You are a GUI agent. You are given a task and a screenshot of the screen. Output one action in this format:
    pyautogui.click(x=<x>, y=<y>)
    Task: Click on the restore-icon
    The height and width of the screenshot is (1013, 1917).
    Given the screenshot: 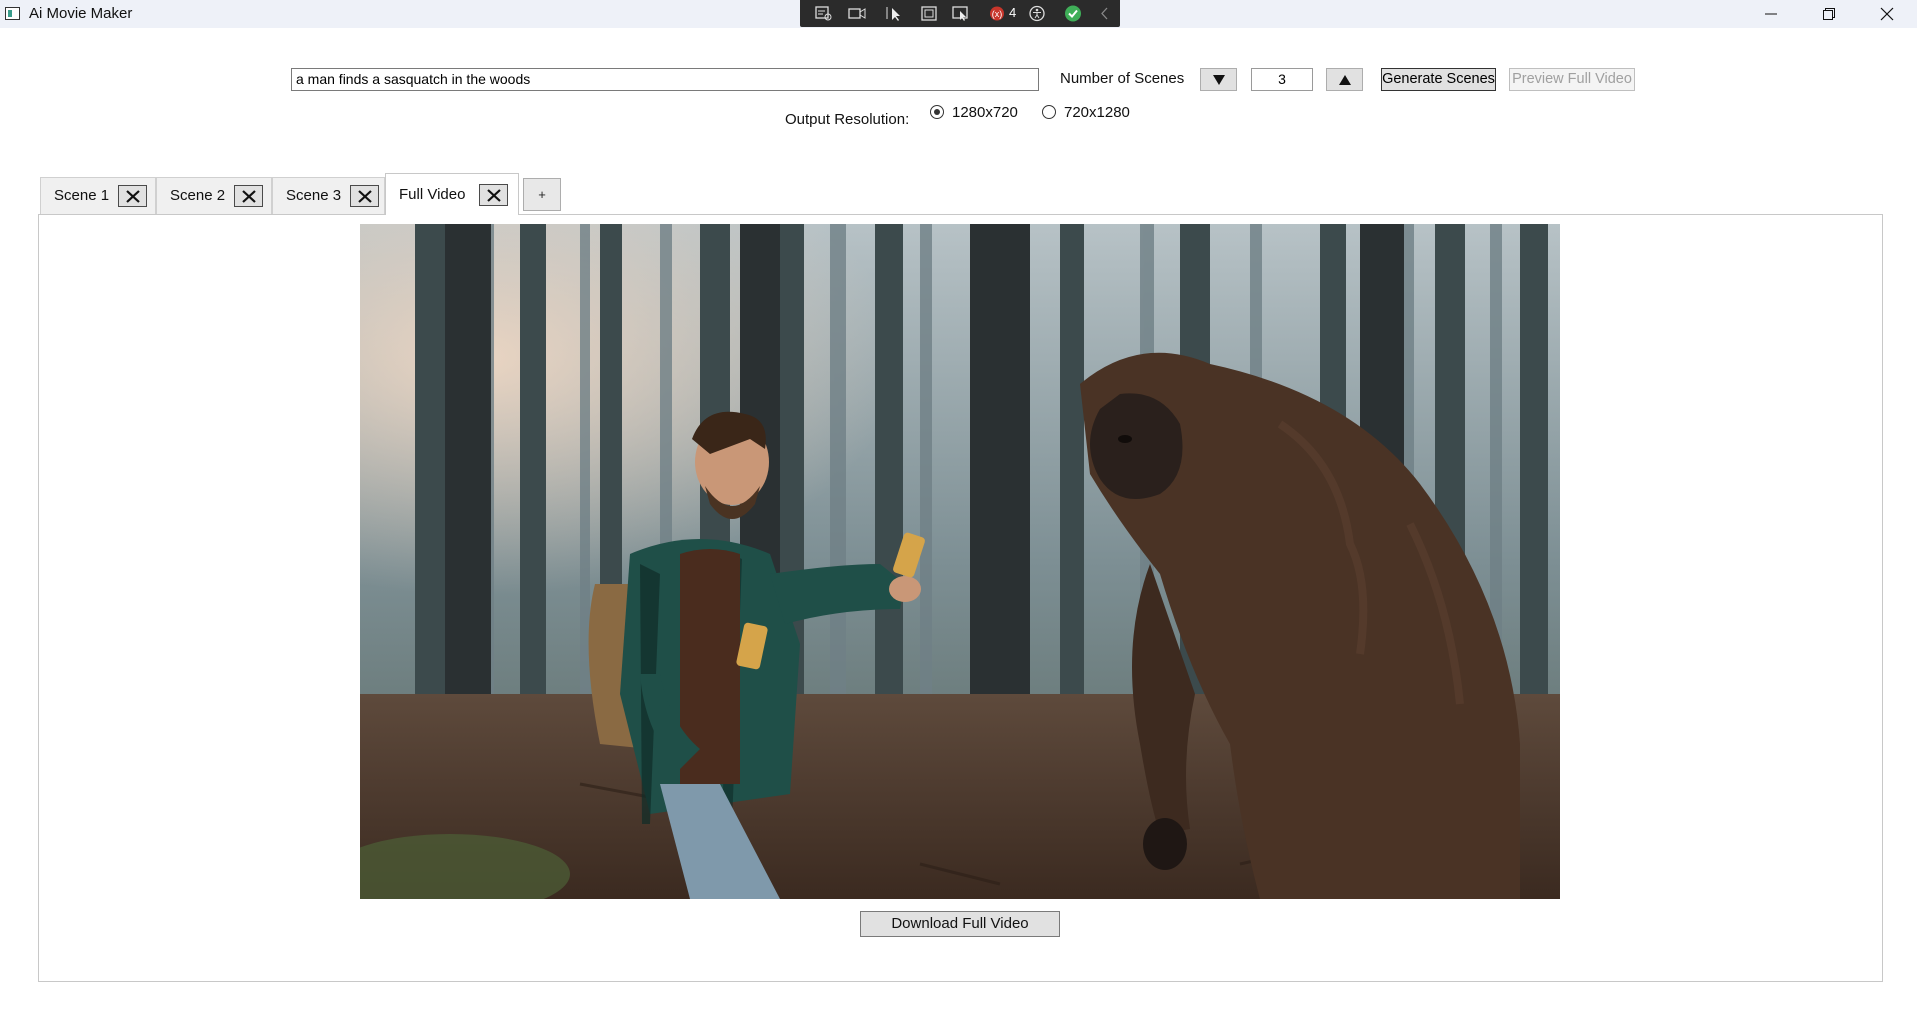 What is the action you would take?
    pyautogui.click(x=1829, y=14)
    